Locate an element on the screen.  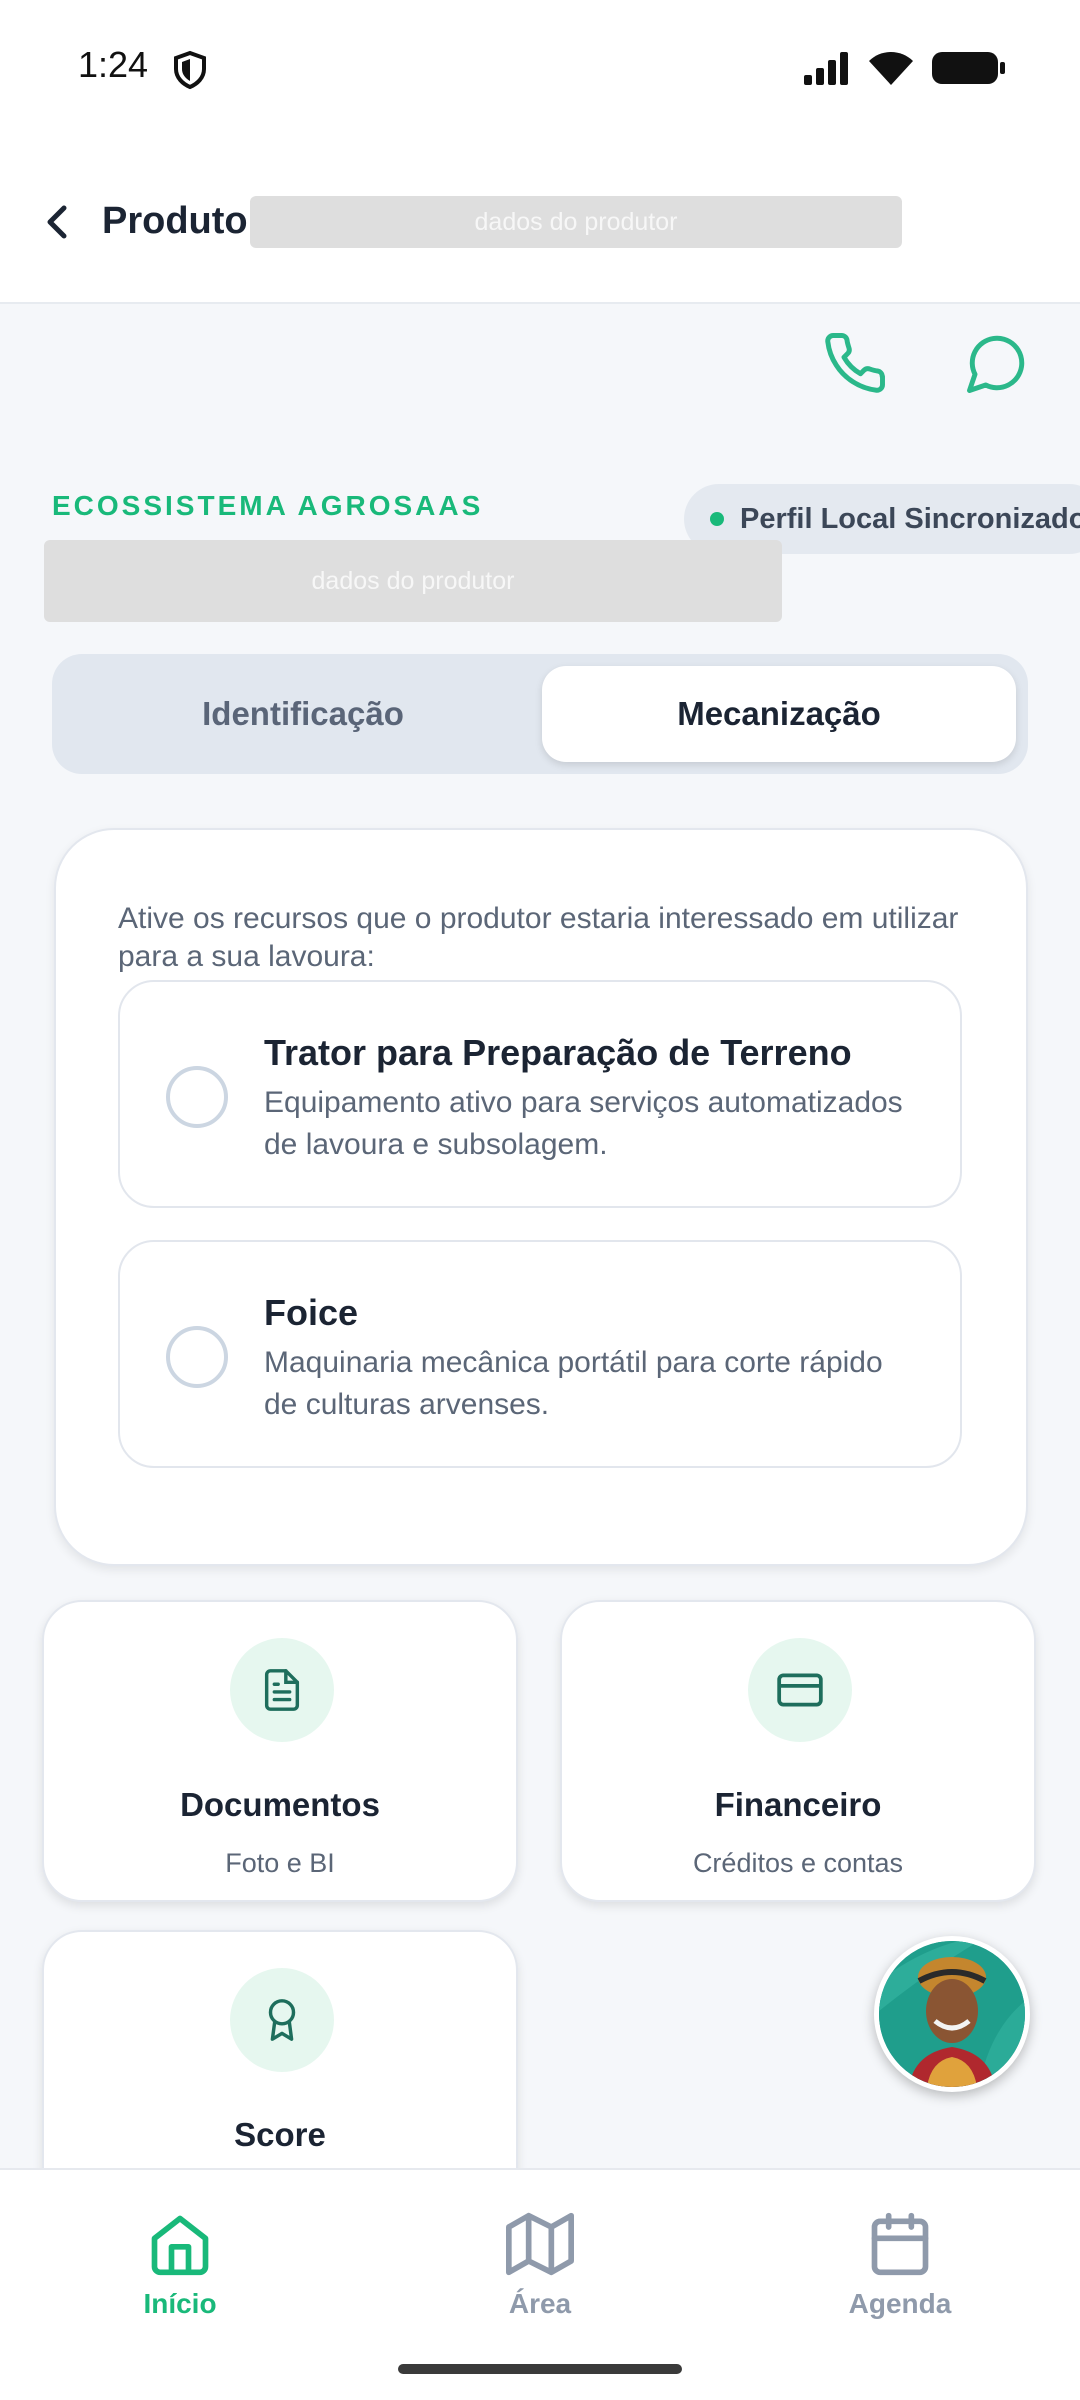
nav-area-label: Área is located at coordinates (540, 2303).